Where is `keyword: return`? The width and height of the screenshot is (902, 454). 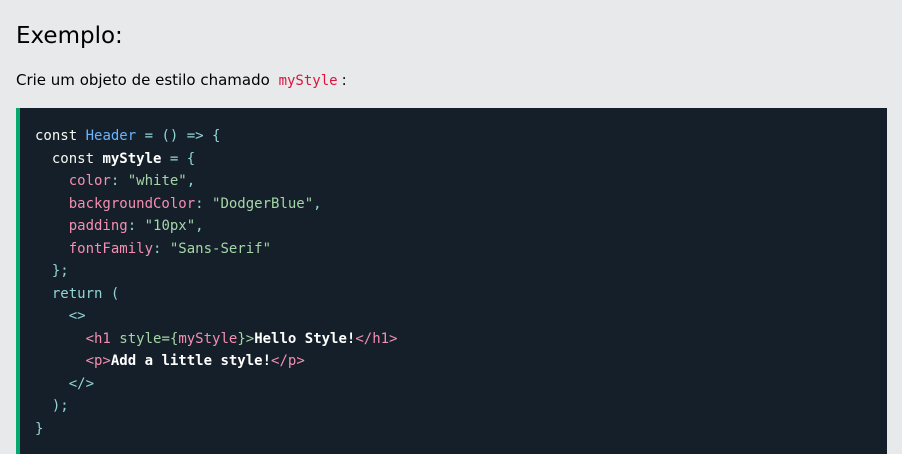
keyword: return is located at coordinates (77, 293).